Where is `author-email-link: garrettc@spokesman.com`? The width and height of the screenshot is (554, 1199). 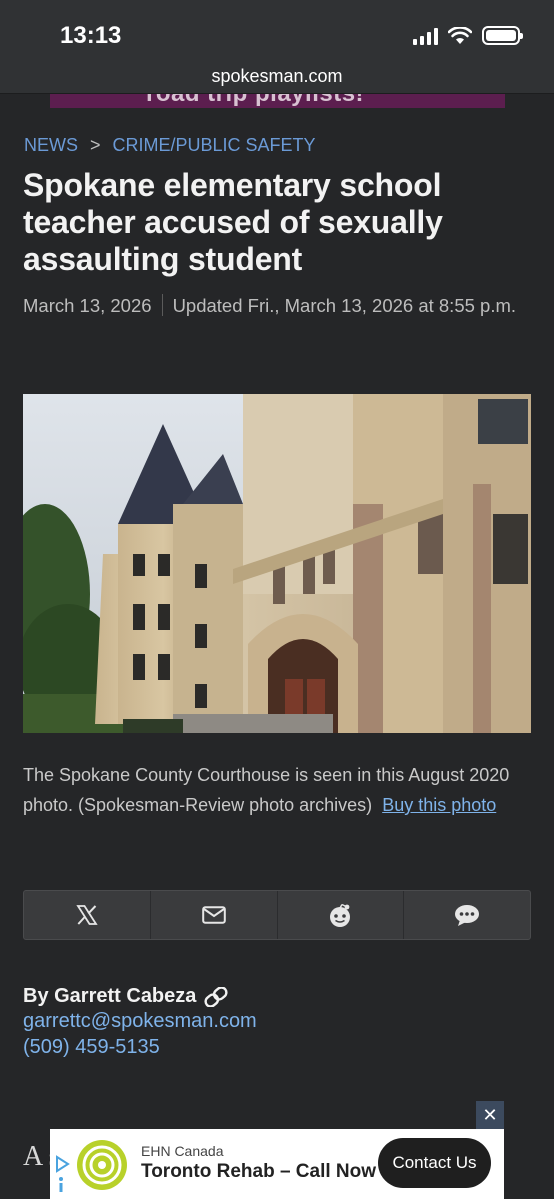 author-email-link: garrettc@spokesman.com is located at coordinates (280, 1021).